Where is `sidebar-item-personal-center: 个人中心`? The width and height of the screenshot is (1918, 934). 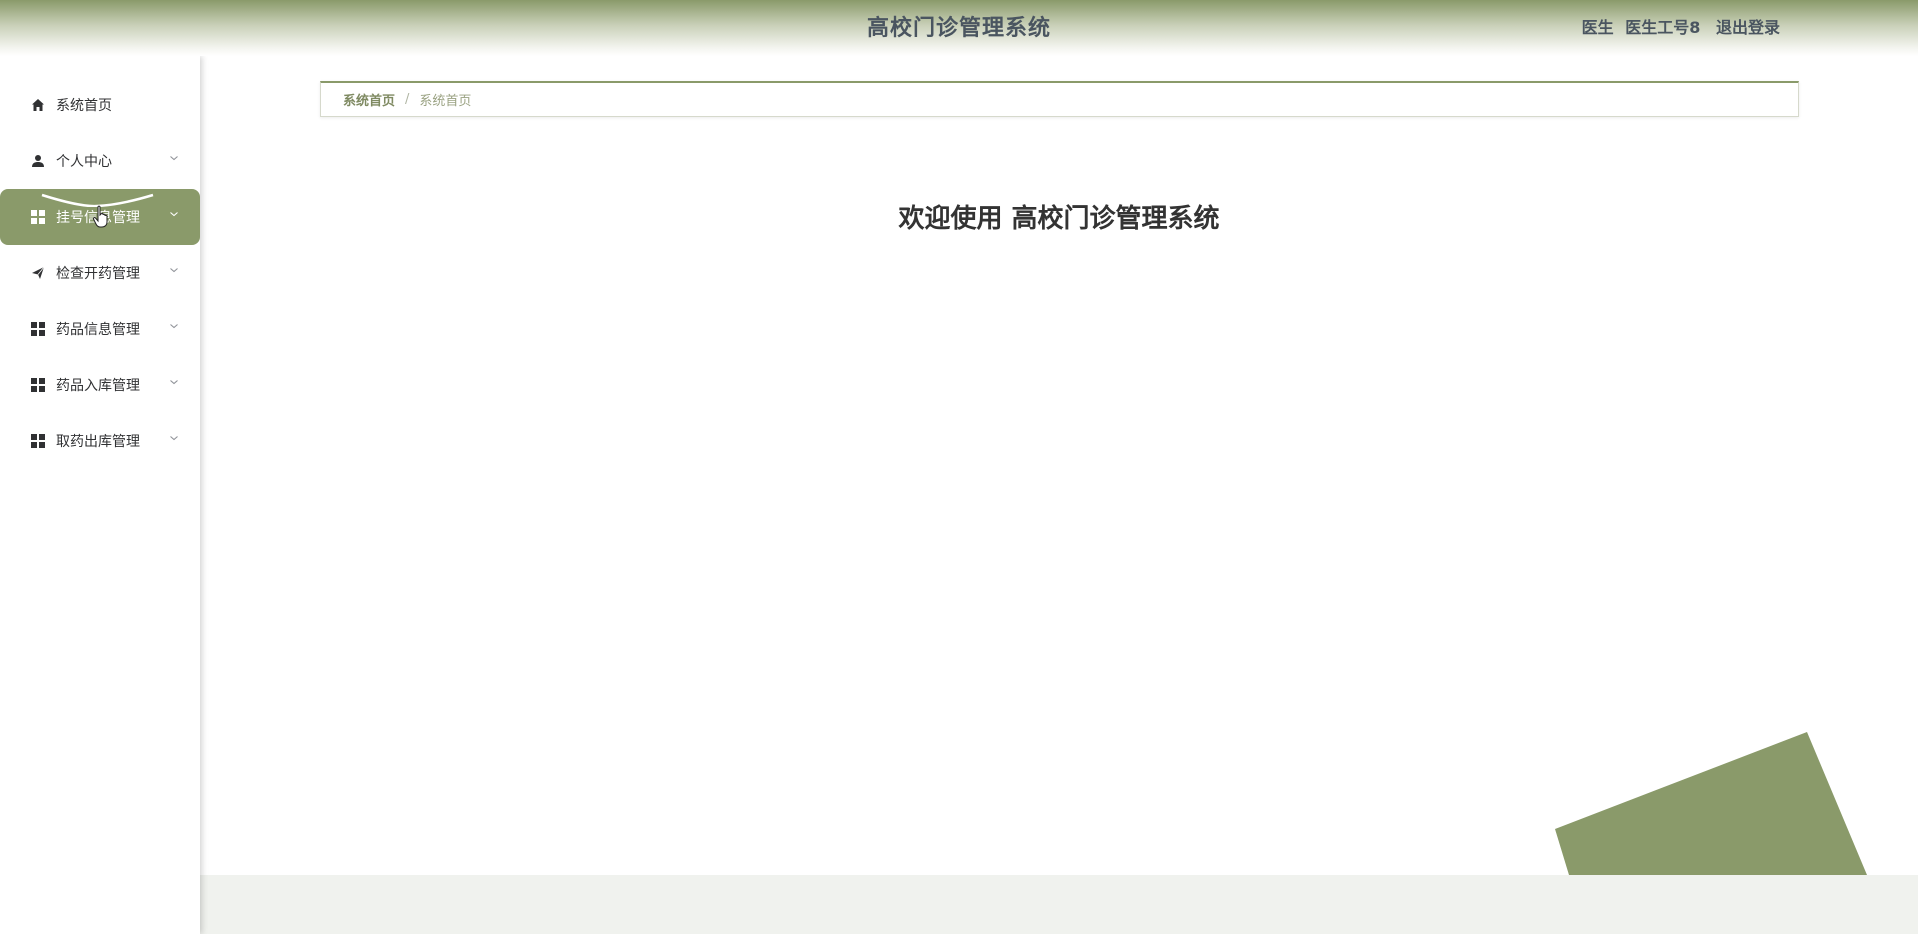 sidebar-item-personal-center: 个人中心 is located at coordinates (100, 161).